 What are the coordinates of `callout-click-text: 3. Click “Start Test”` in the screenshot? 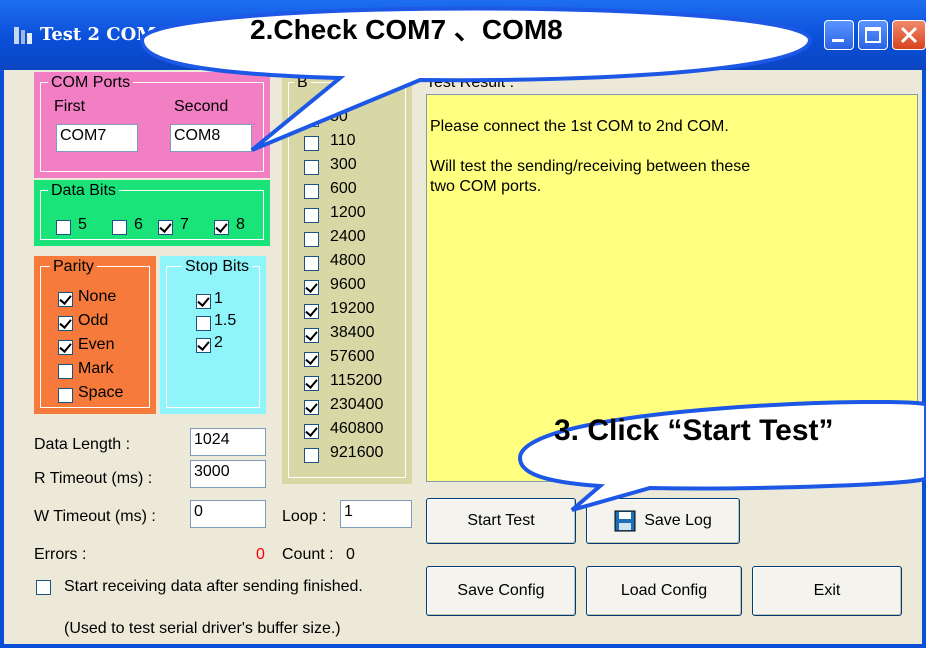 It's located at (694, 430).